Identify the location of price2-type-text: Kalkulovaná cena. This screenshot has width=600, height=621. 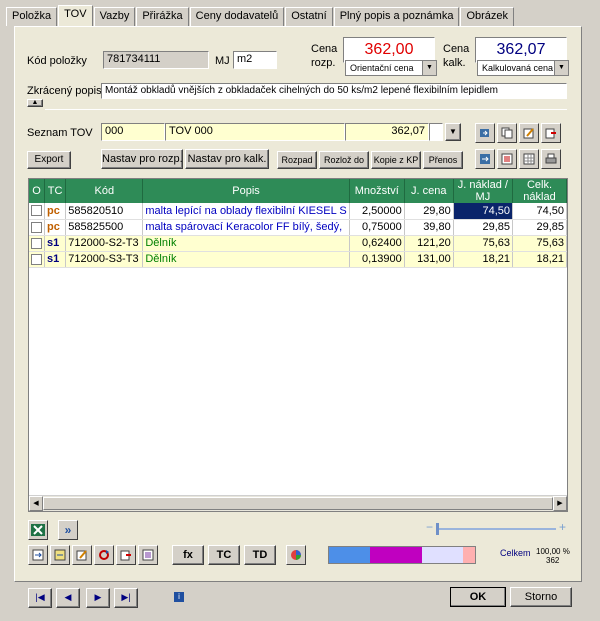
(518, 68).